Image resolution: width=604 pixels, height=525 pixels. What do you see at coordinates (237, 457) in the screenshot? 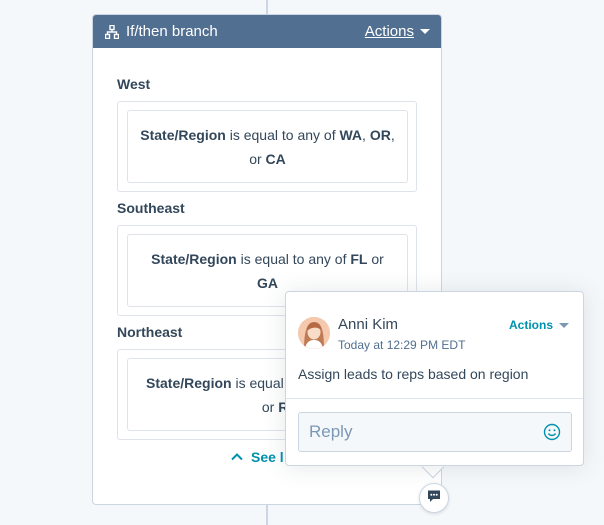
I see `chevron-up-icon` at bounding box center [237, 457].